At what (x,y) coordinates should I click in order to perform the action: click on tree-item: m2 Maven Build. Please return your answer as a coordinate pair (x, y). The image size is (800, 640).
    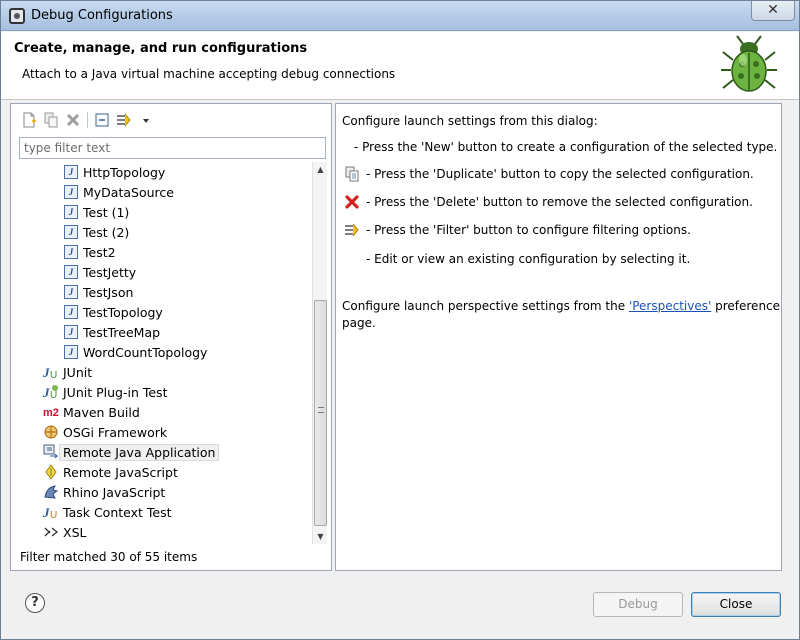
    Looking at the image, I should click on (91, 412).